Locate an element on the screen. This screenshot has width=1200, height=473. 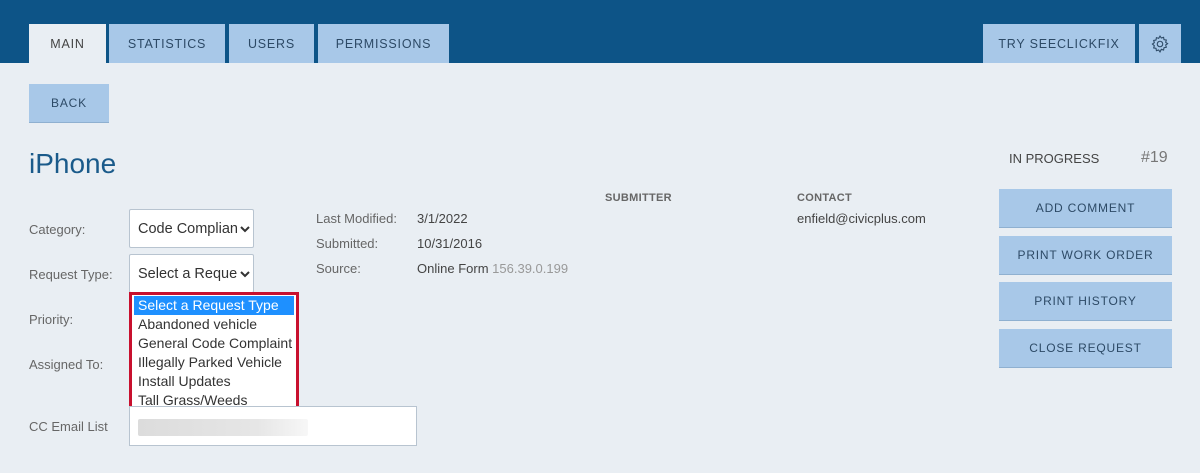
category-select-value: Code Compliance is located at coordinates (187, 228).